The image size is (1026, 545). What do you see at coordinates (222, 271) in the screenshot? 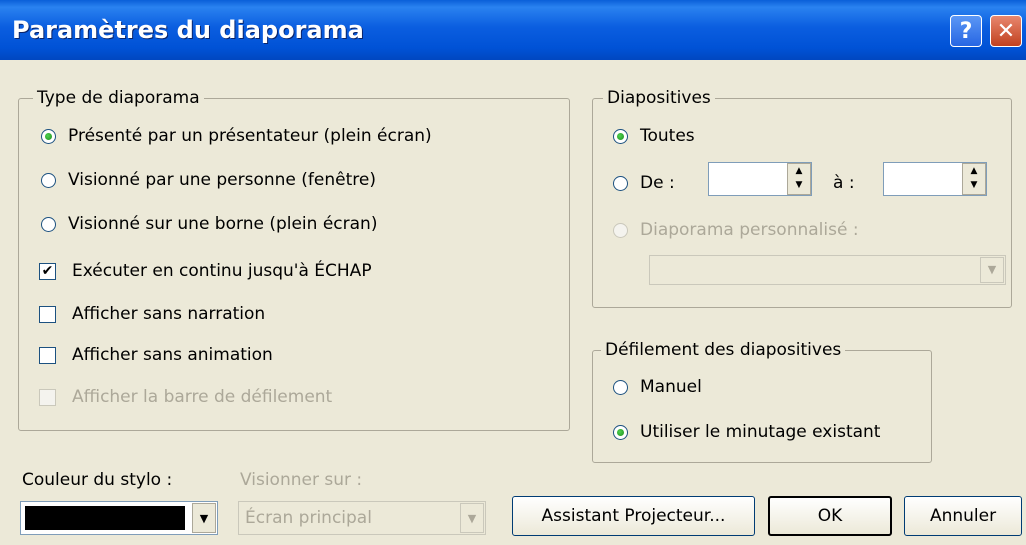
I see `checkbox-loop-label: Exécuter en continu jusqu'à ÉCHAP` at bounding box center [222, 271].